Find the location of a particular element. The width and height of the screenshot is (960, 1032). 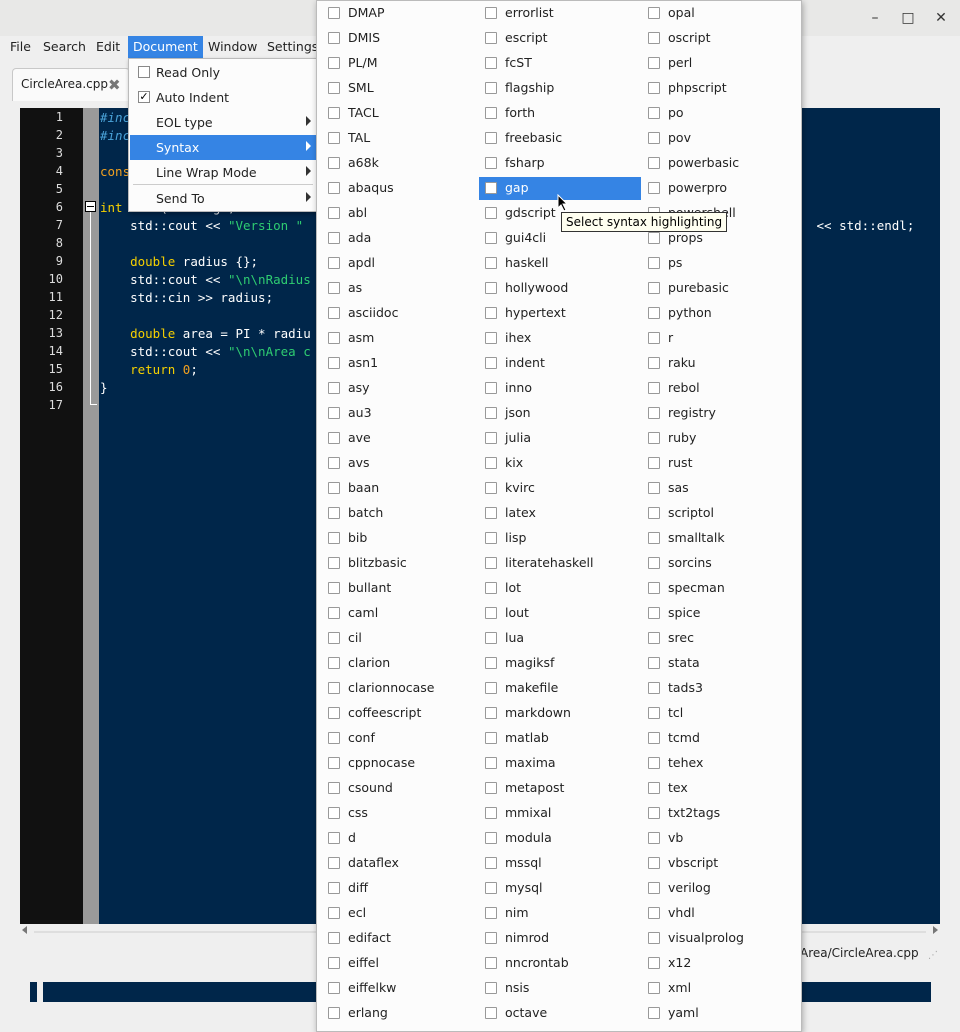

syntax-item-nimrod: nimrod is located at coordinates (560, 938).